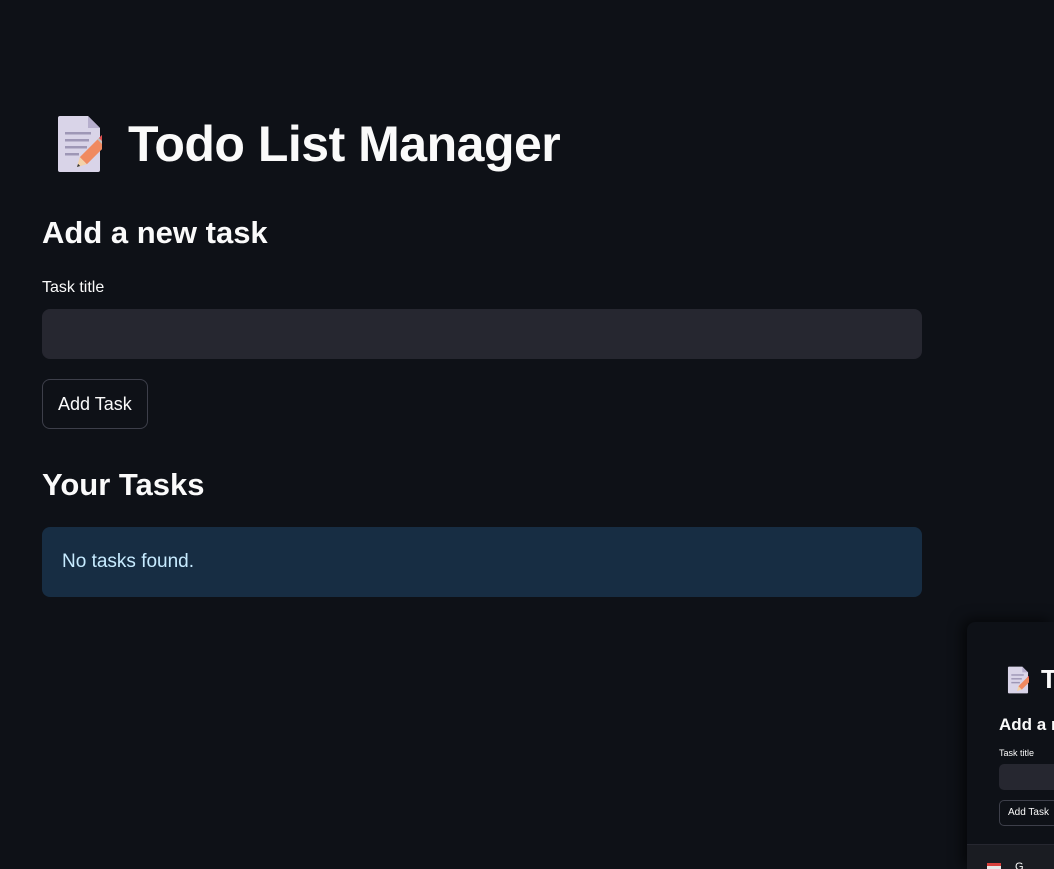 Image resolution: width=1054 pixels, height=869 pixels. I want to click on preview-content: To Add a n Task title Add Task G, so click(1010, 745).